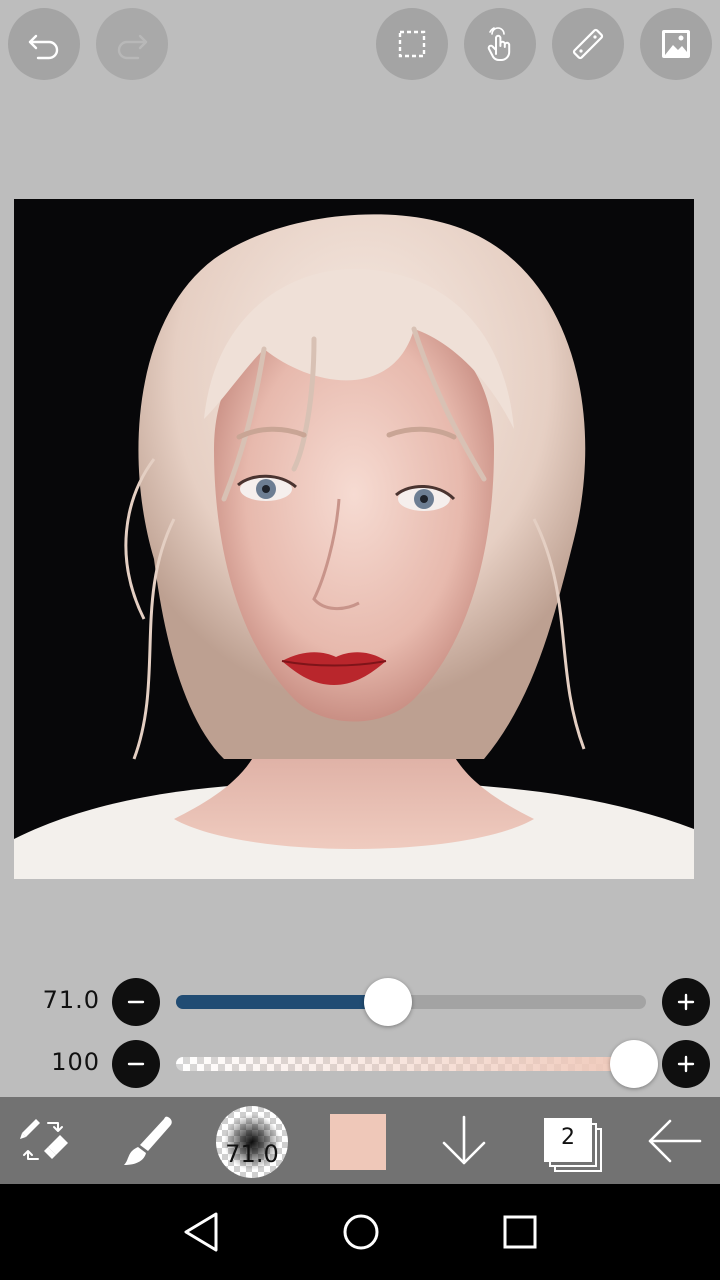  I want to click on opacity-slider, so click(411, 1064).